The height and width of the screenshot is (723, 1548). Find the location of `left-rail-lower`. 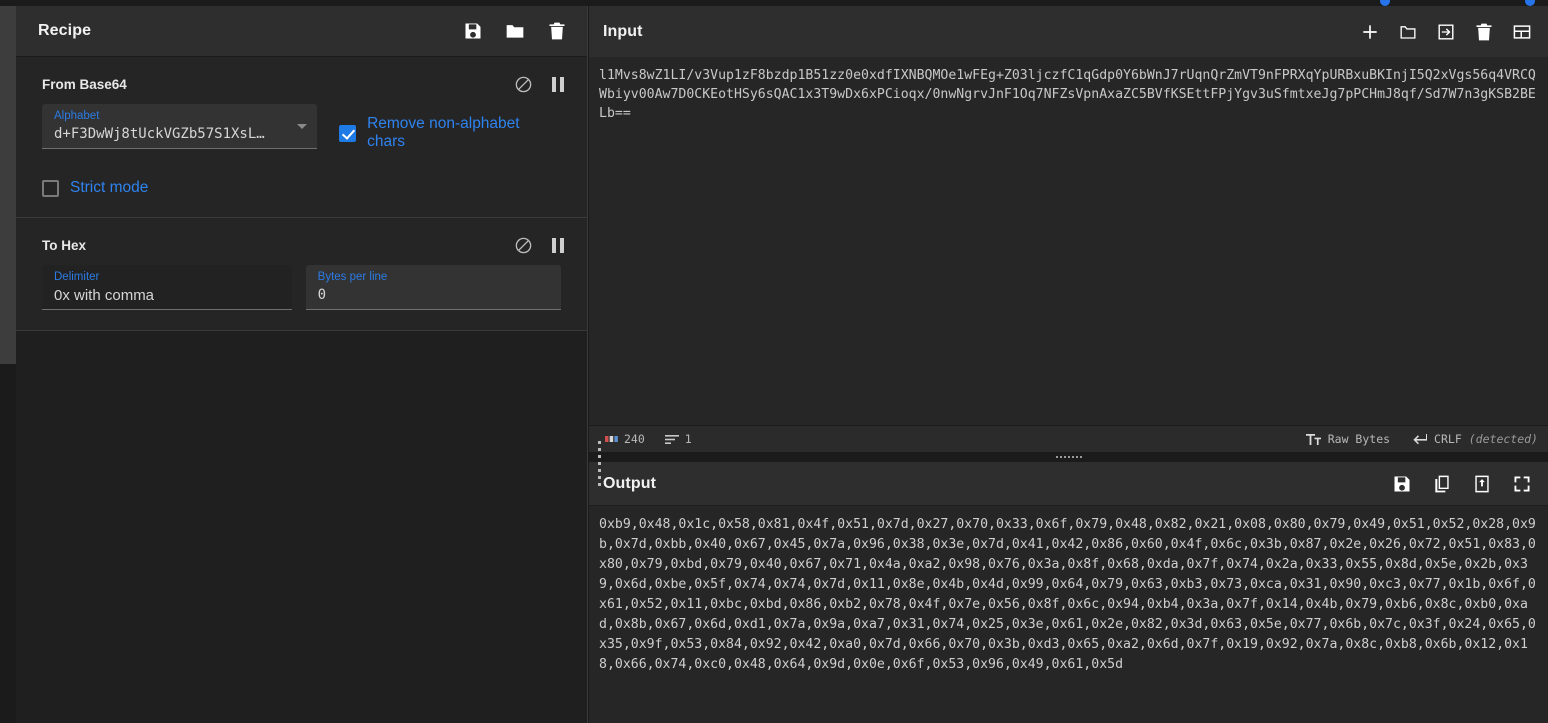

left-rail-lower is located at coordinates (8, 543).